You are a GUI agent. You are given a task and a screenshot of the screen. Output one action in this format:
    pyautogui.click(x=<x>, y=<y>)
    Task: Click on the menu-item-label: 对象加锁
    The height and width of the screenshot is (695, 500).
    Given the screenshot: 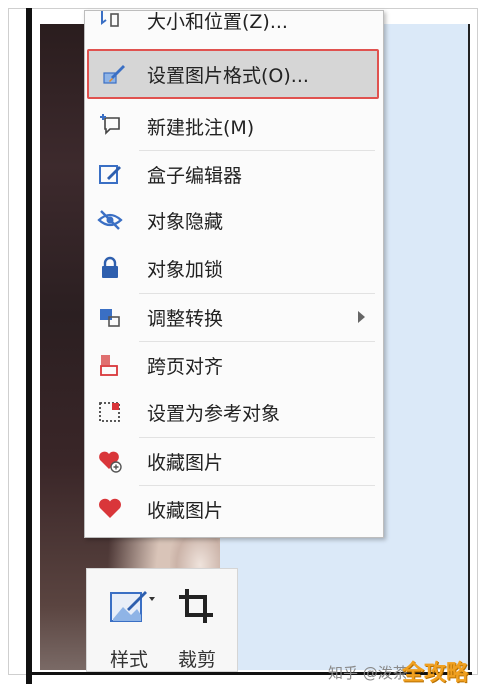 What is the action you would take?
    pyautogui.click(x=185, y=269)
    